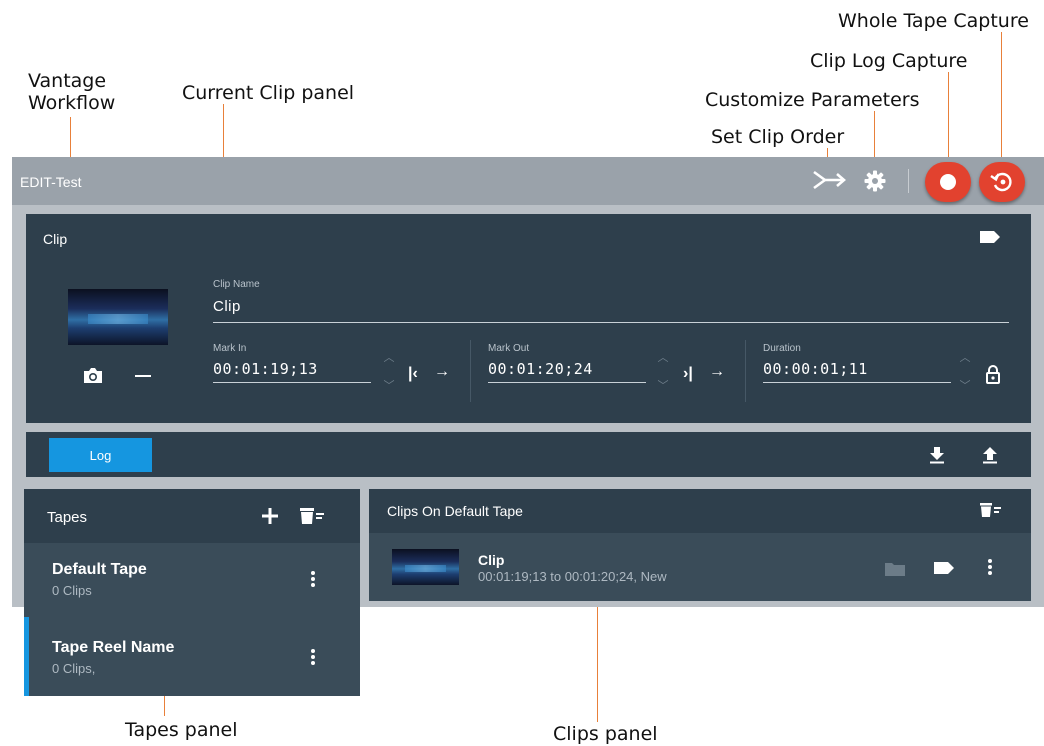 Image resolution: width=1044 pixels, height=746 pixels. What do you see at coordinates (933, 21) in the screenshot?
I see `whole-tape-capture-callout: Whole Tape Capture` at bounding box center [933, 21].